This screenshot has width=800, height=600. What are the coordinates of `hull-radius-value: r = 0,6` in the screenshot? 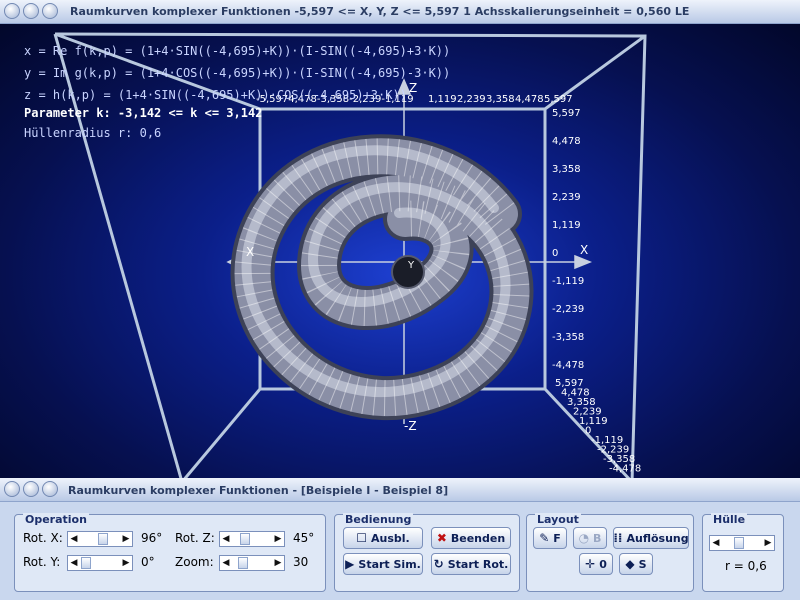 It's located at (746, 566).